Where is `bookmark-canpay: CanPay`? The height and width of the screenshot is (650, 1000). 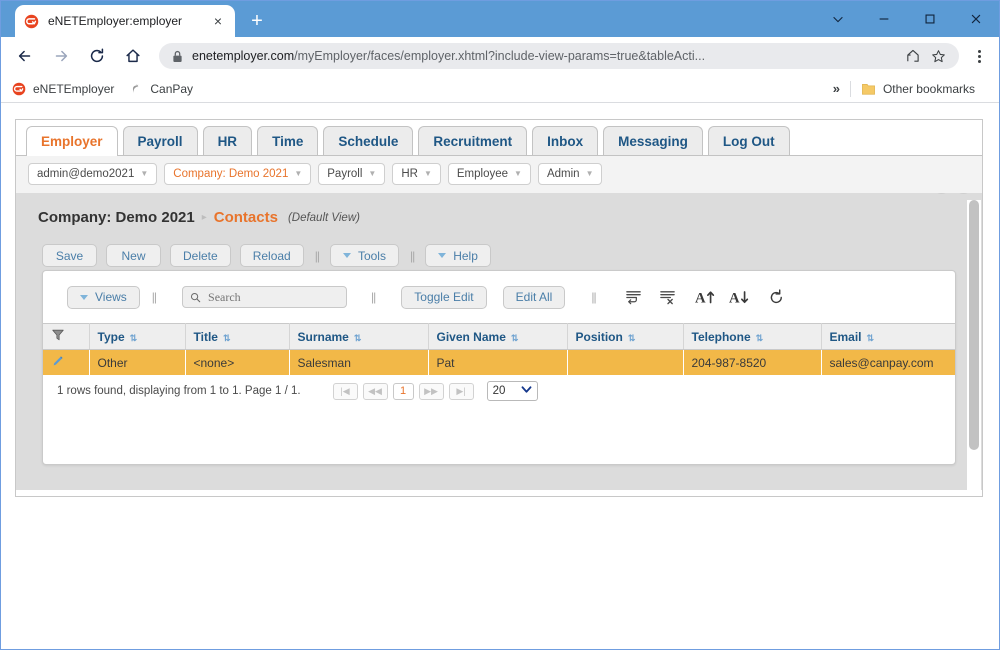 bookmark-canpay: CanPay is located at coordinates (160, 89).